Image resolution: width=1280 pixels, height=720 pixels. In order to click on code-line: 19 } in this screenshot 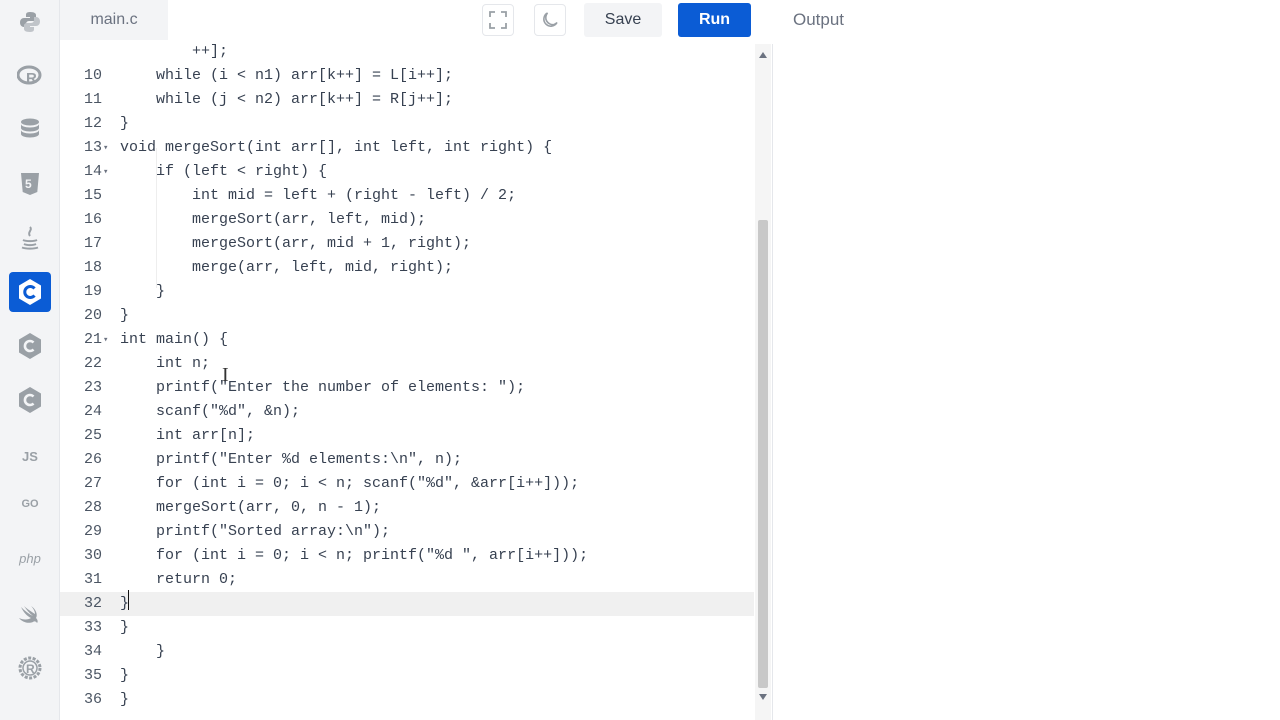, I will do `click(407, 292)`.